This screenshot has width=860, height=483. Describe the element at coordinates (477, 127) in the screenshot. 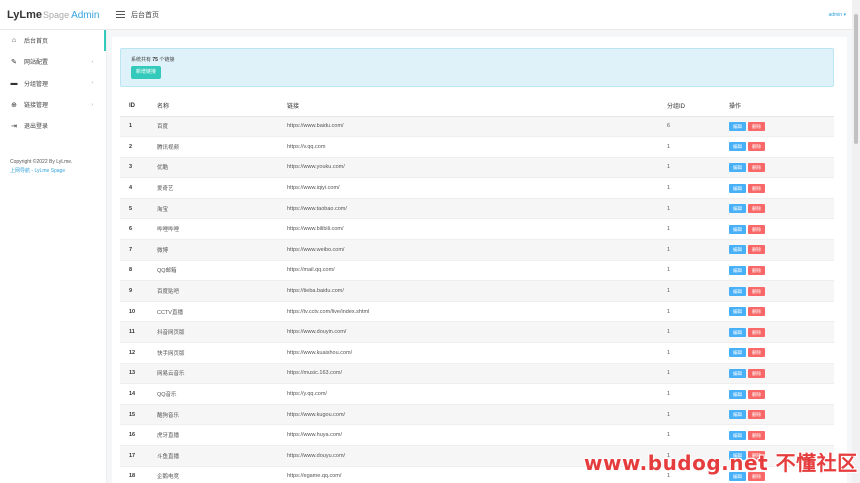

I see `table-row: 1 百度 https://www.baidu.com/6 编辑 删除` at that location.